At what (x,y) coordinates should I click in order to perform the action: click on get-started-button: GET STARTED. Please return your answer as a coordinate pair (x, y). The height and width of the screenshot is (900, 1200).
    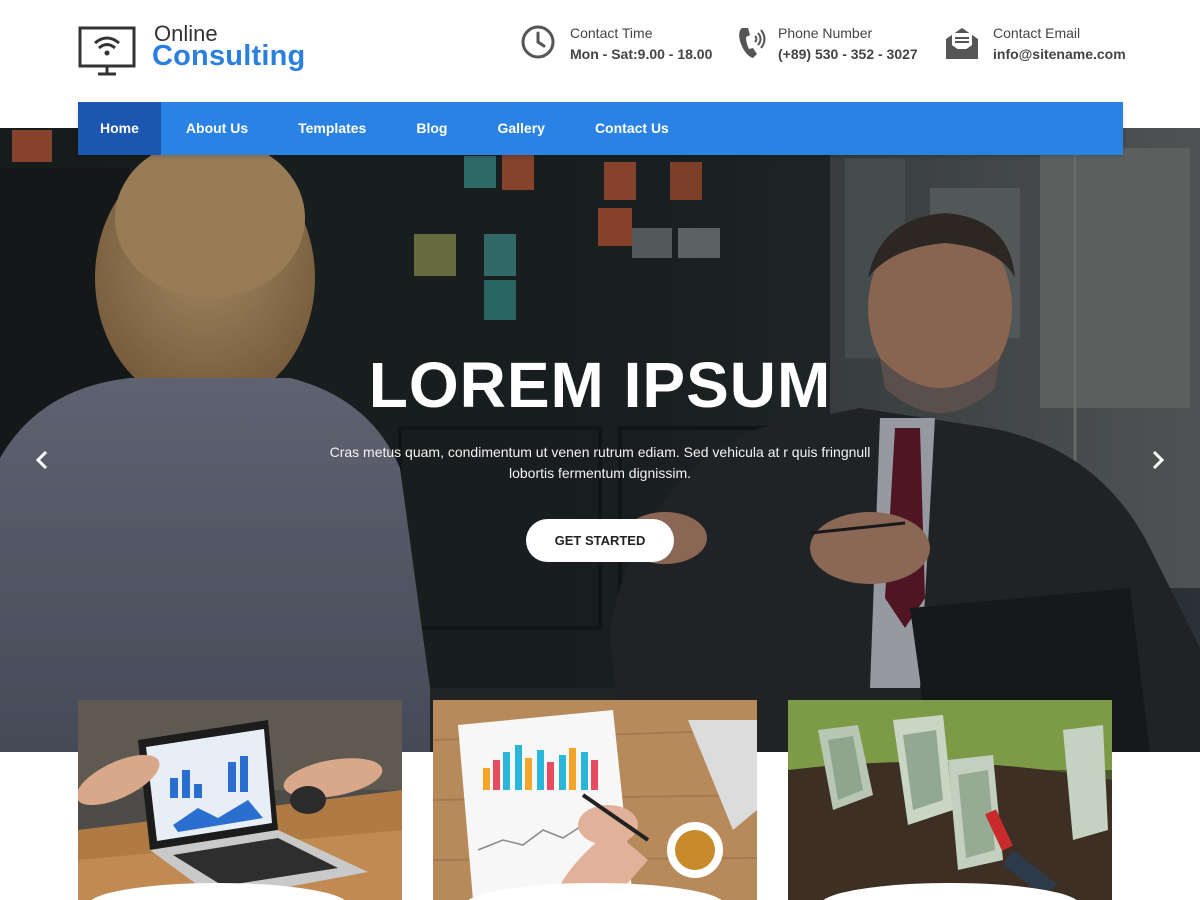
    Looking at the image, I should click on (600, 540).